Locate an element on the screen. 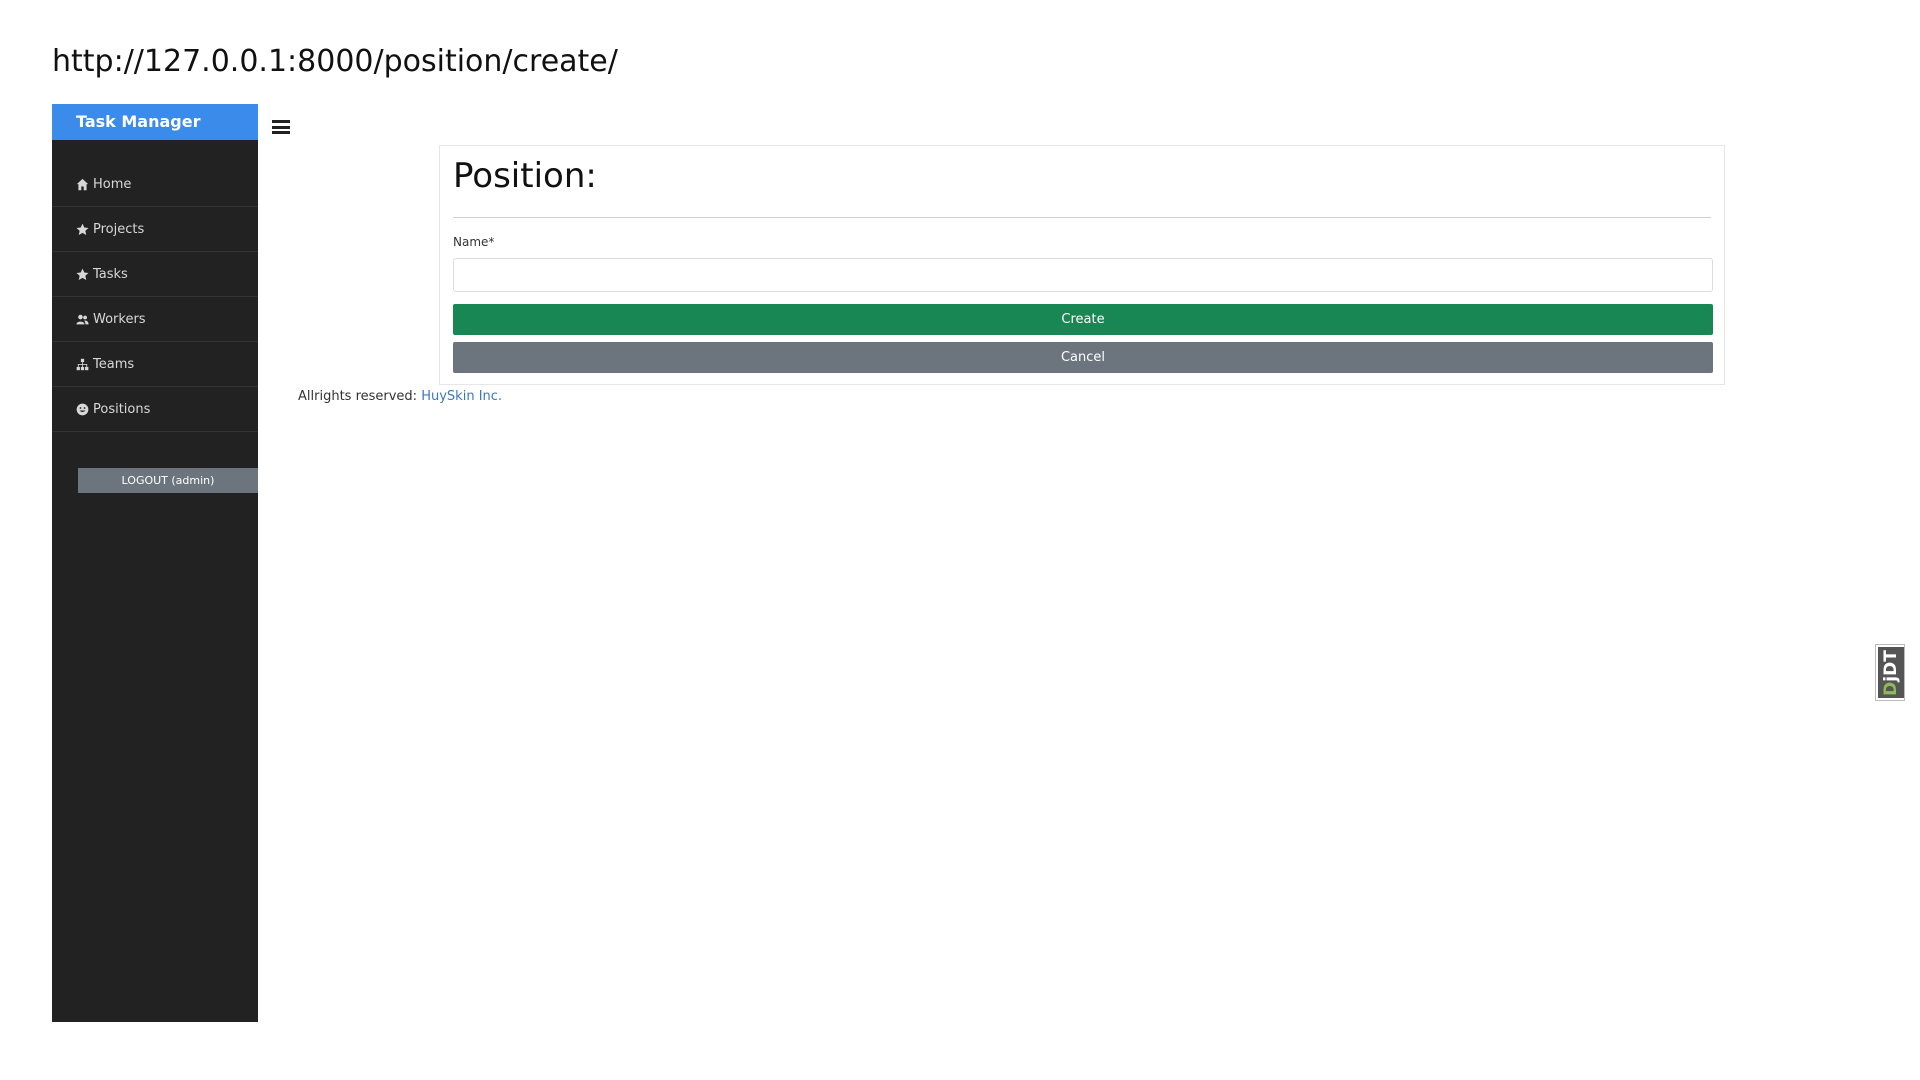 This screenshot has width=1920, height=1080. sidebar-item-label: Teams is located at coordinates (114, 364).